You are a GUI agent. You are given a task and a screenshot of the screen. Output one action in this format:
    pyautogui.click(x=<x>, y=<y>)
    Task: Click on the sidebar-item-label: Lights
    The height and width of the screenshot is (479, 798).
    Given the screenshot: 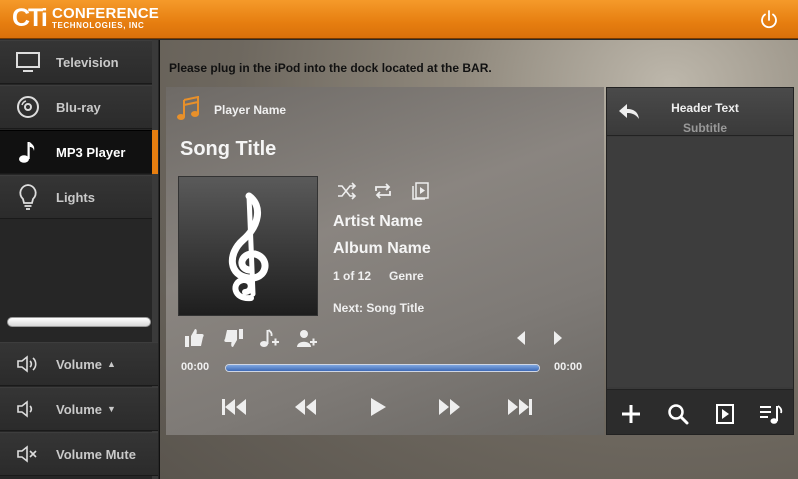 What is the action you would take?
    pyautogui.click(x=75, y=197)
    